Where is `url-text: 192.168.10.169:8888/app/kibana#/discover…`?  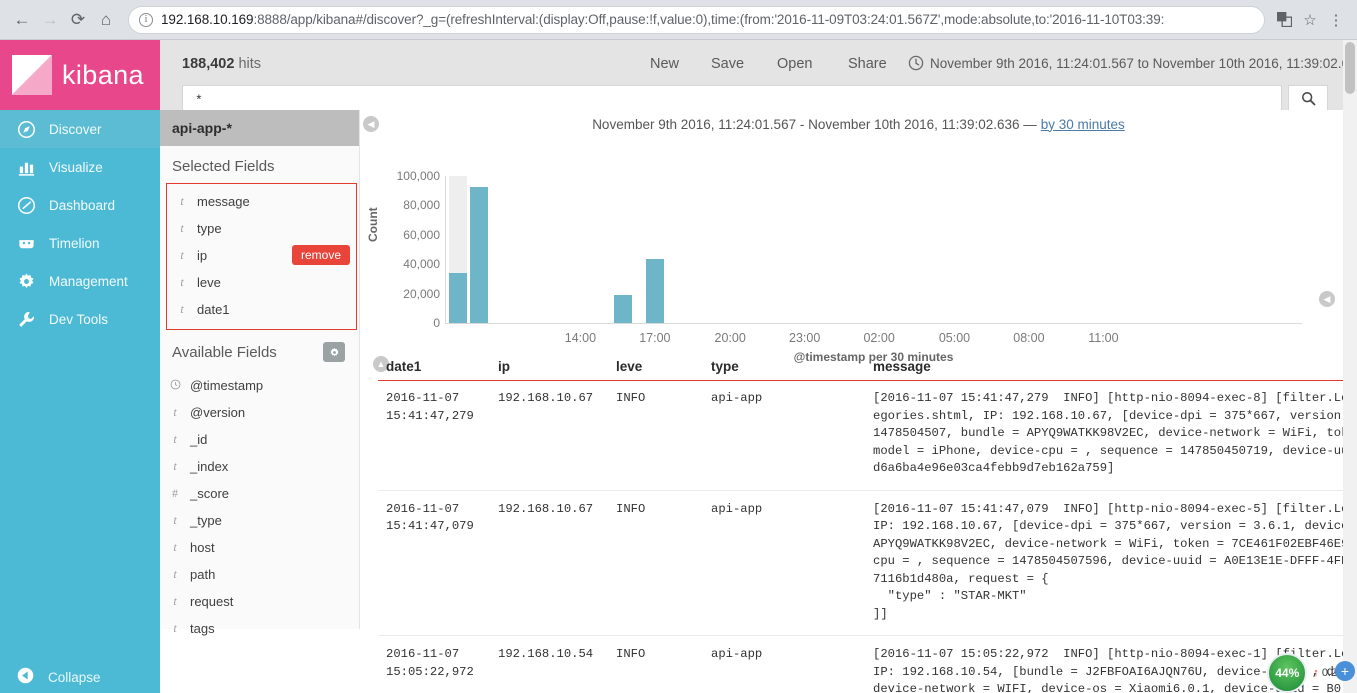 url-text: 192.168.10.169:8888/app/kibana#/discover… is located at coordinates (707, 19).